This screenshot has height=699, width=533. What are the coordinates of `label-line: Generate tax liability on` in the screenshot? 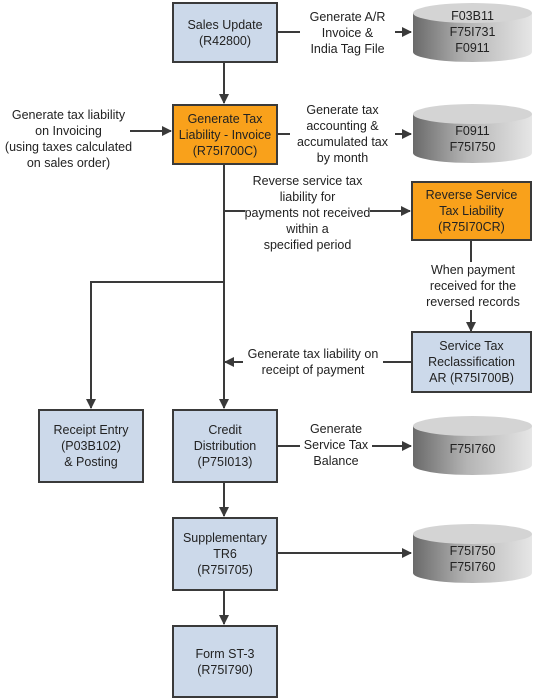 It's located at (313, 354).